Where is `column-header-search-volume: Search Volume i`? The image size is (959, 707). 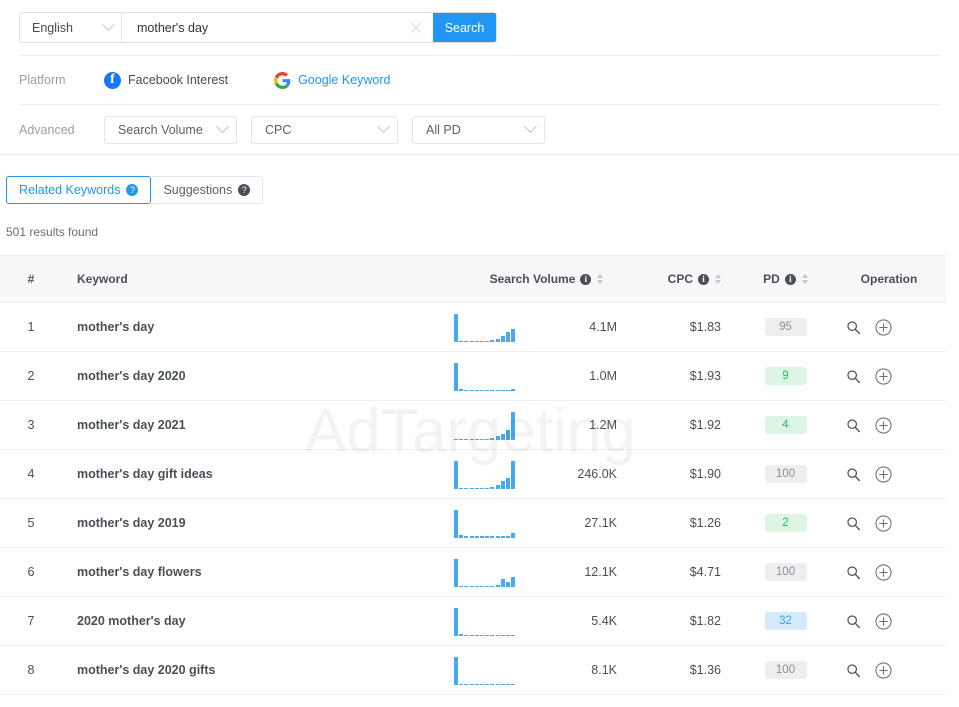
column-header-search-volume: Search Volume i is located at coordinates (546, 279).